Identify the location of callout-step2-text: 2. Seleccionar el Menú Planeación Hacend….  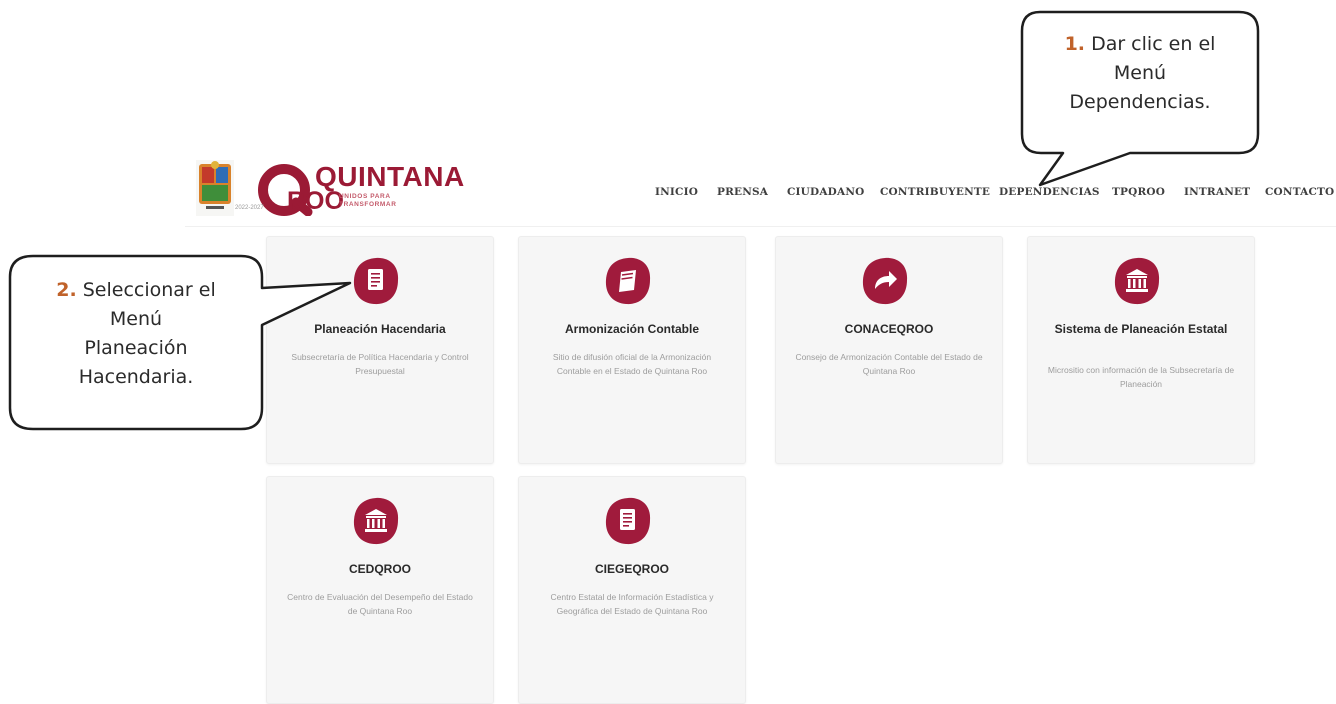
(136, 333).